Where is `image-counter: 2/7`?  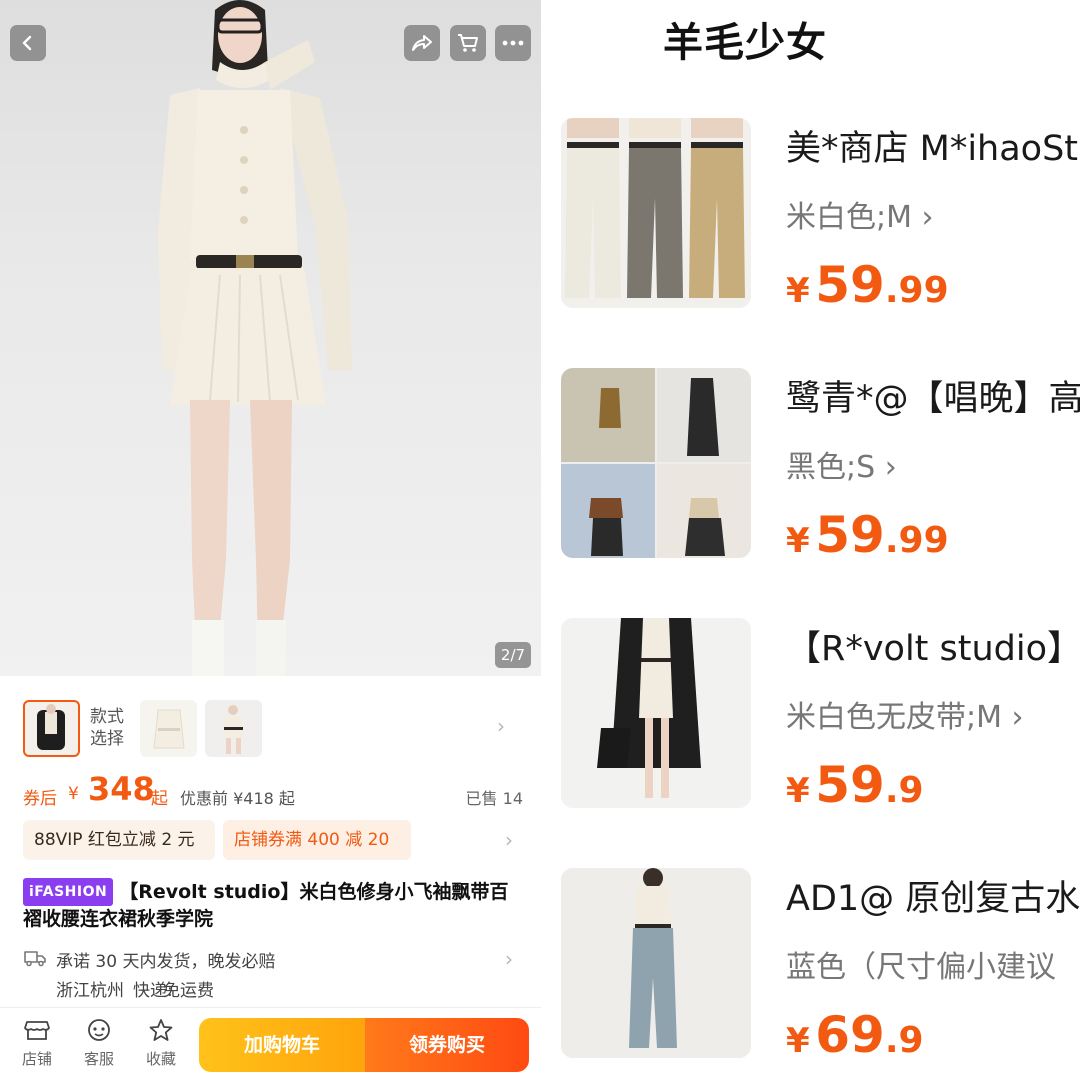
image-counter: 2/7 is located at coordinates (513, 655).